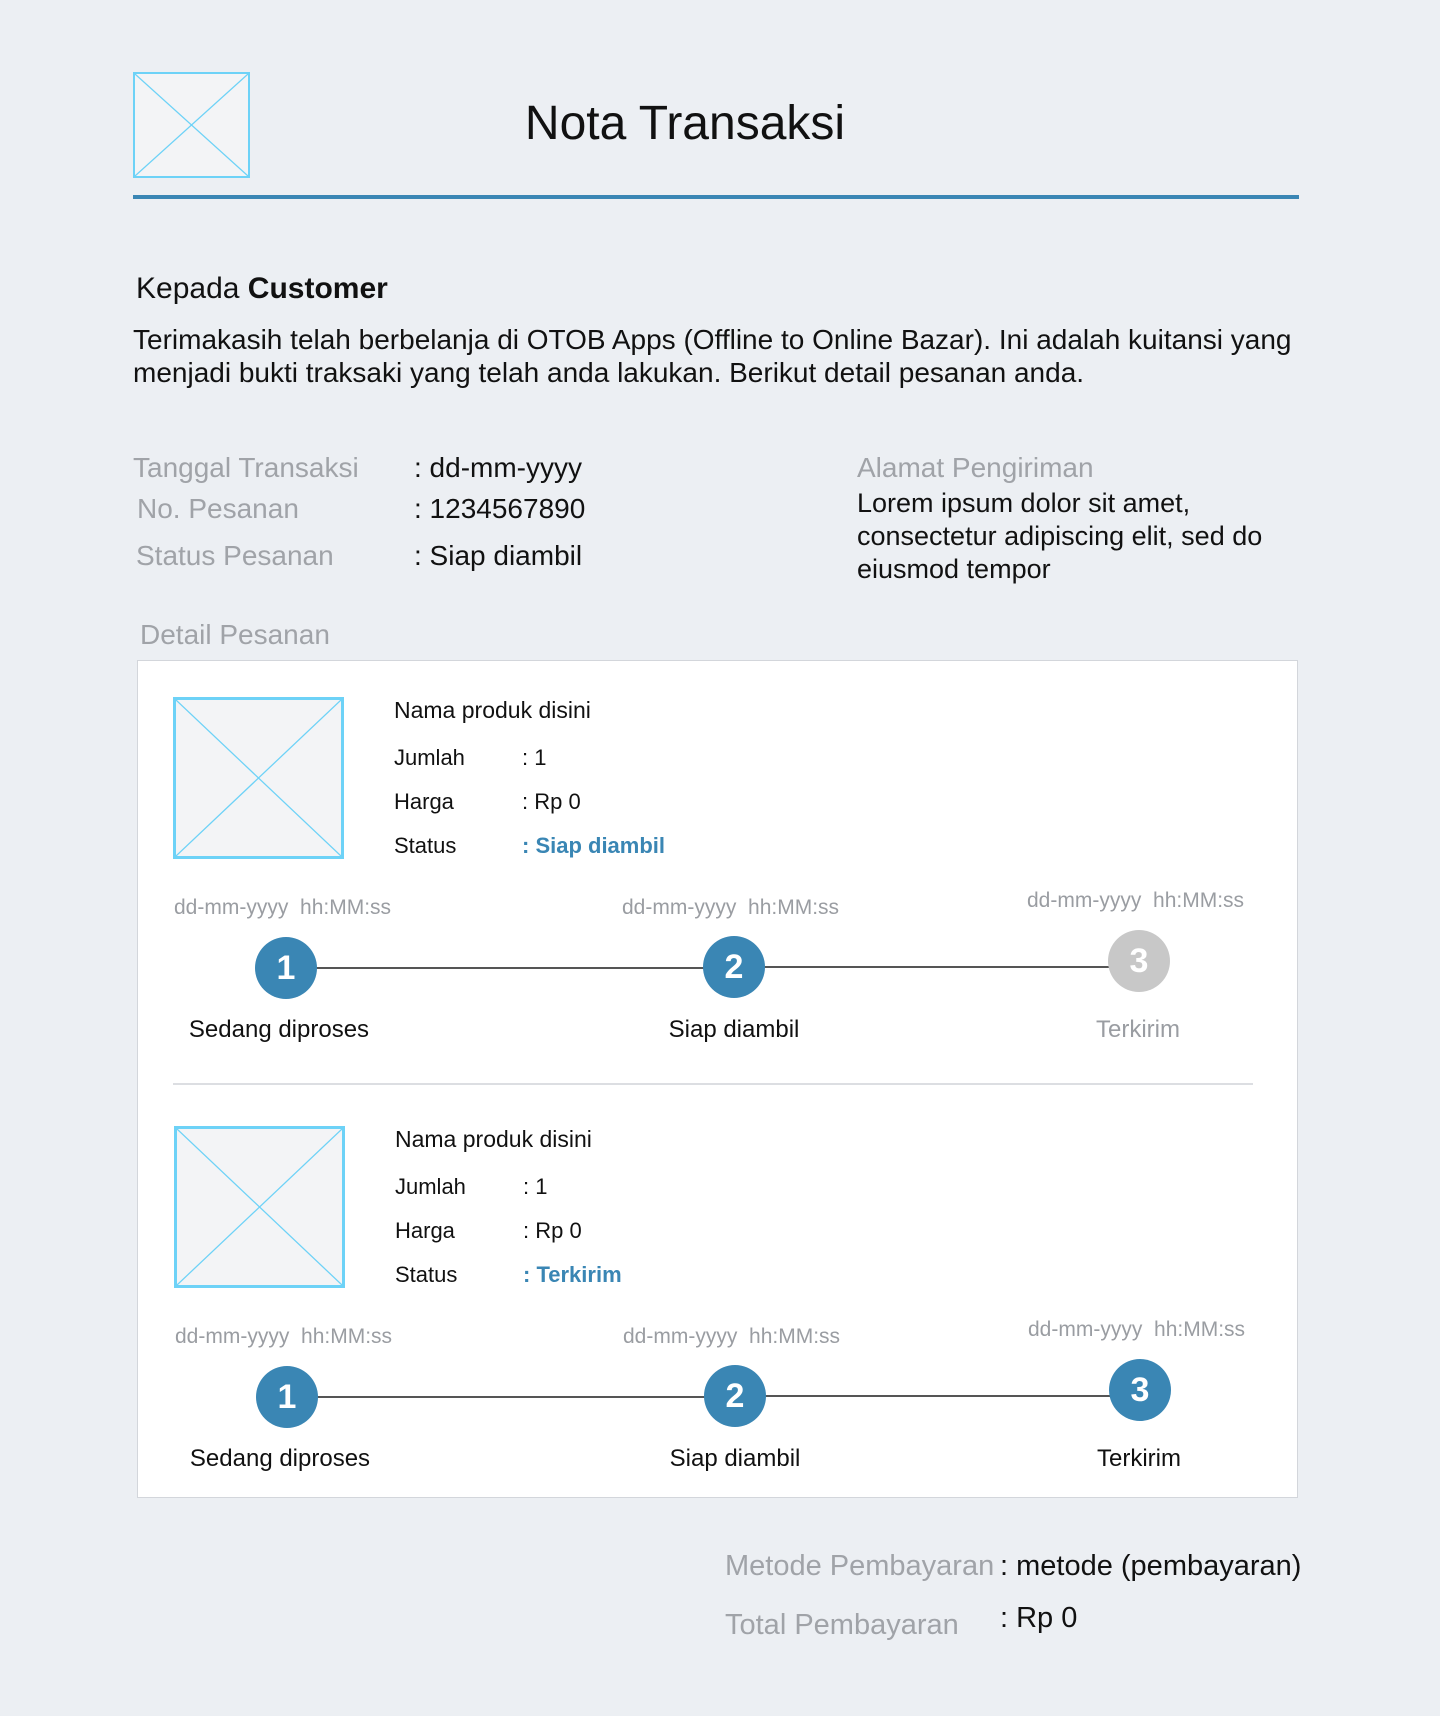  I want to click on shipping-address-label: Alamat Pengiriman, so click(975, 467).